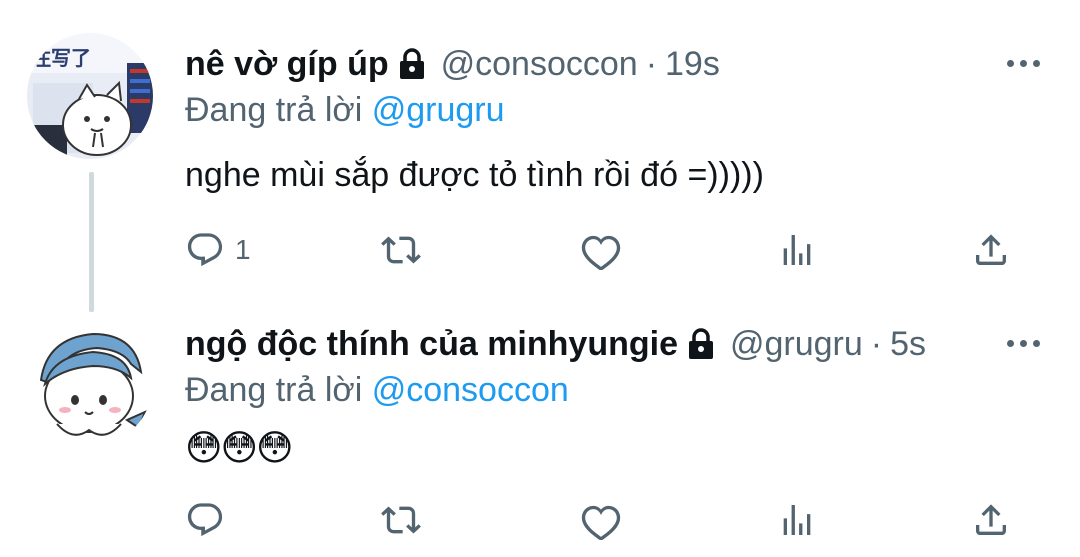 This screenshot has height=557, width=1080. I want to click on display-name: nê vờ gíp úp, so click(287, 64).